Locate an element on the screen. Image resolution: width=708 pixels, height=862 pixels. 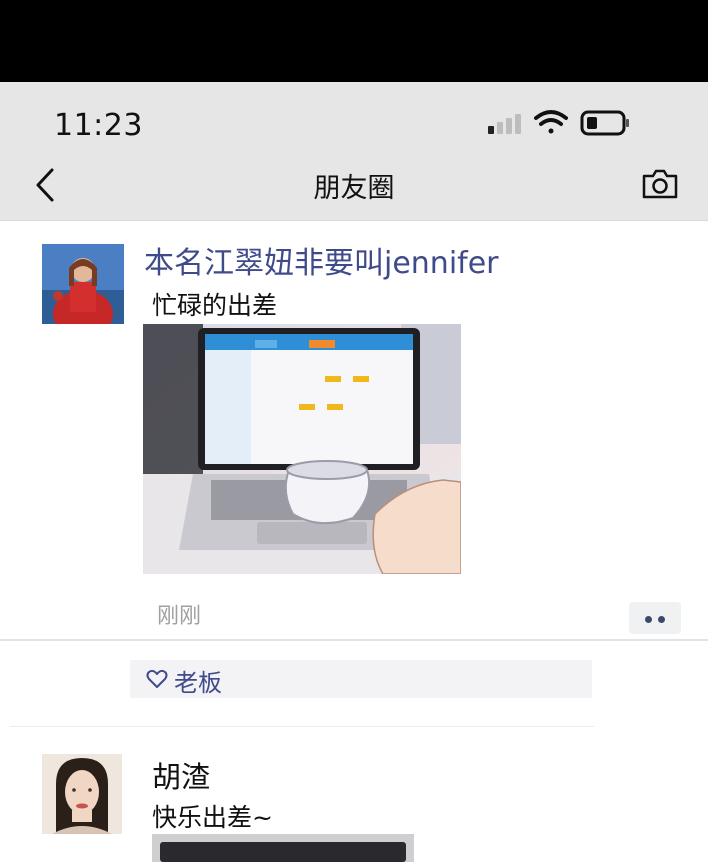
liker-name: 老板 is located at coordinates (198, 680).